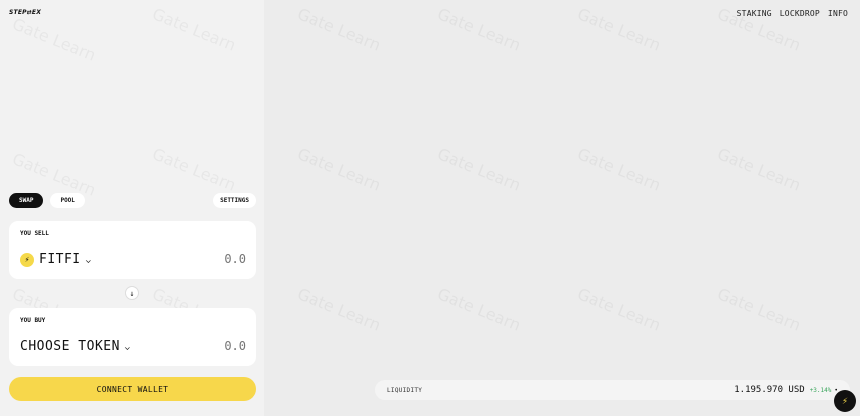 The width and height of the screenshot is (860, 416). Describe the element at coordinates (226, 346) in the screenshot. I see `buy-amount-input` at that location.